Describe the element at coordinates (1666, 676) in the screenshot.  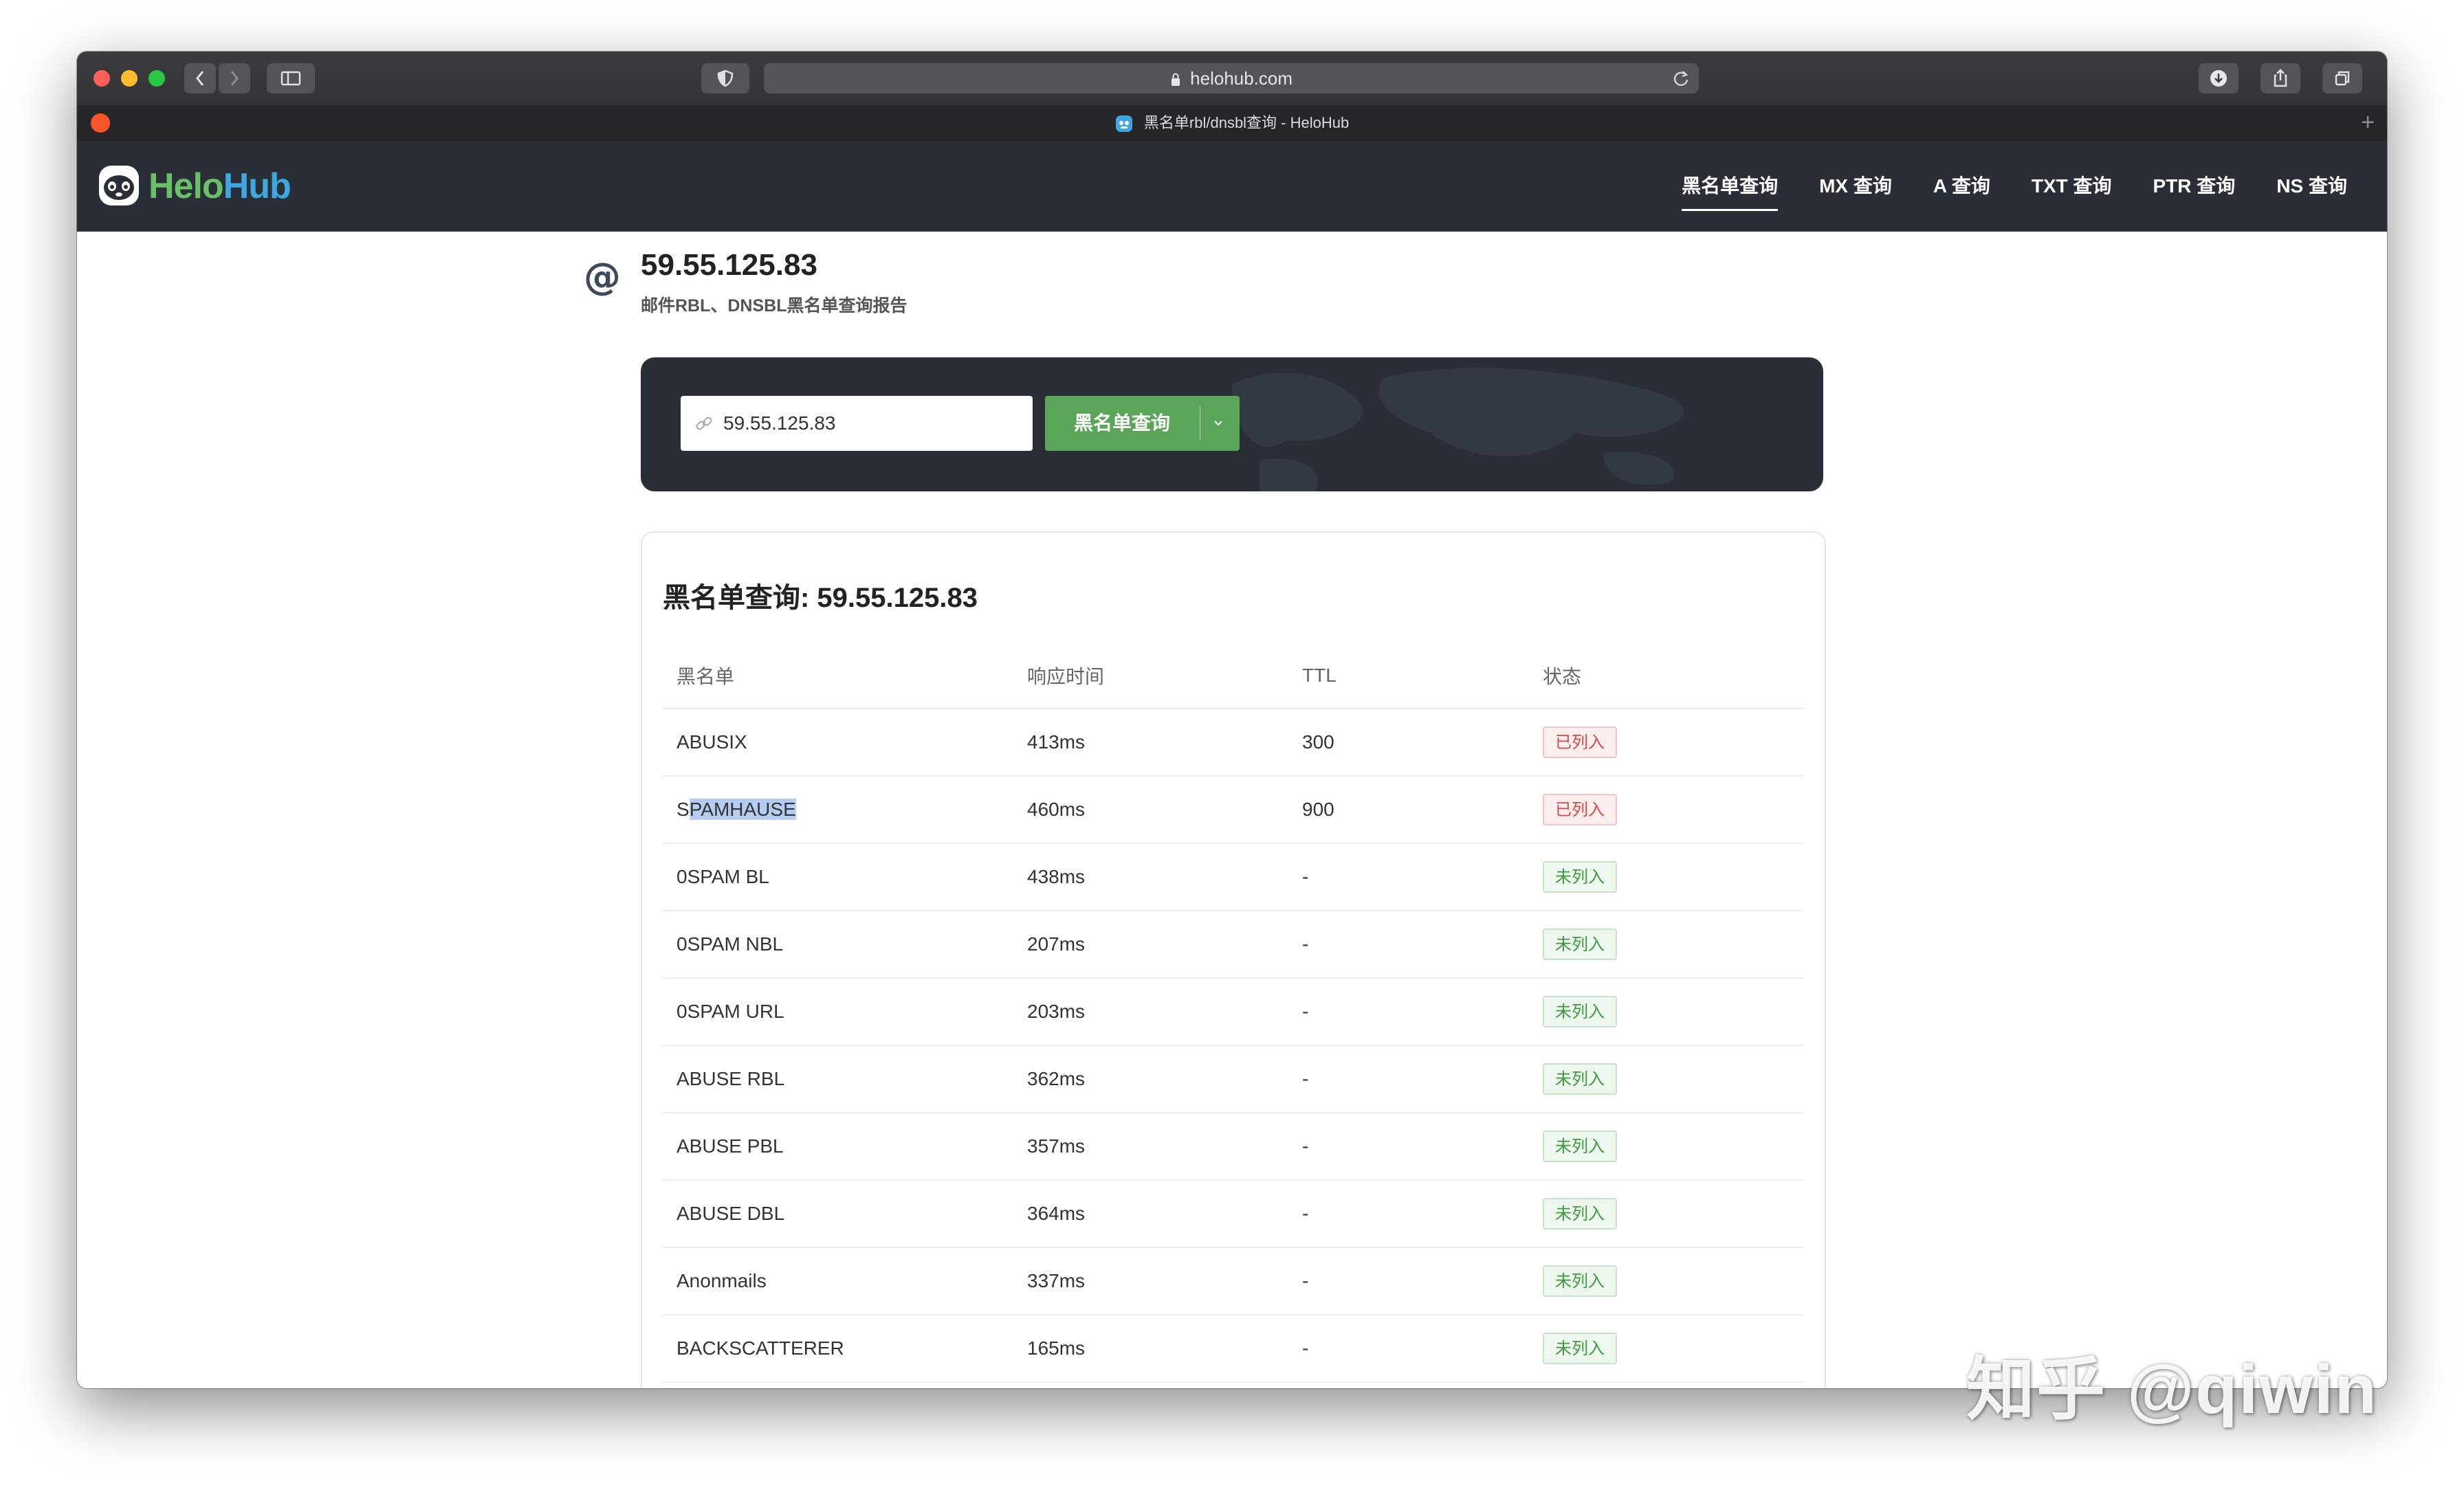
I see `header-status: 状态` at that location.